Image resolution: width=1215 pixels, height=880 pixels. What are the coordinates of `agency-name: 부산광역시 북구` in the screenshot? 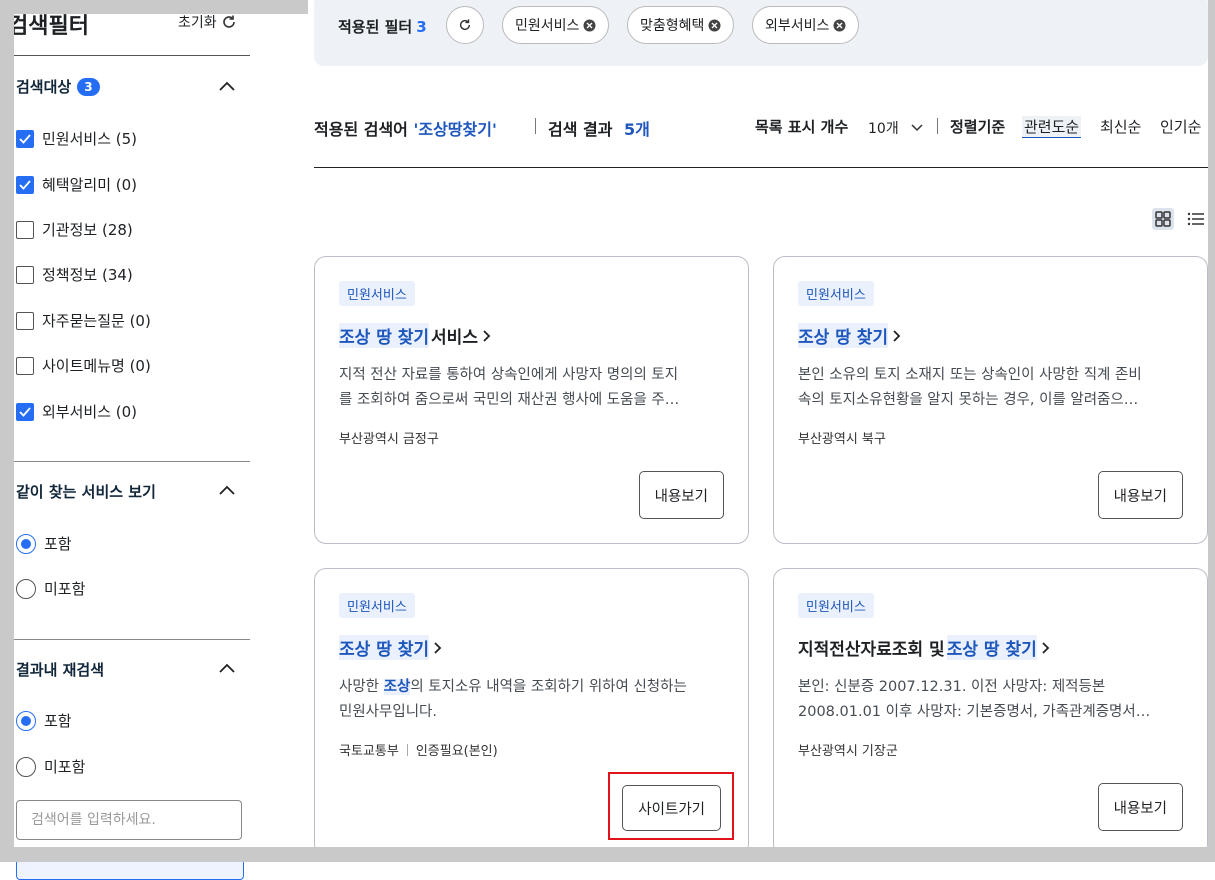 It's located at (842, 439).